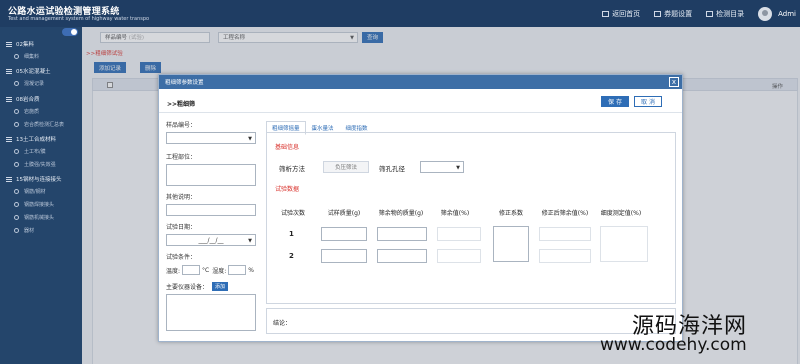 The image size is (800, 364). I want to click on sidebar-item-label: 器材, so click(29, 231).